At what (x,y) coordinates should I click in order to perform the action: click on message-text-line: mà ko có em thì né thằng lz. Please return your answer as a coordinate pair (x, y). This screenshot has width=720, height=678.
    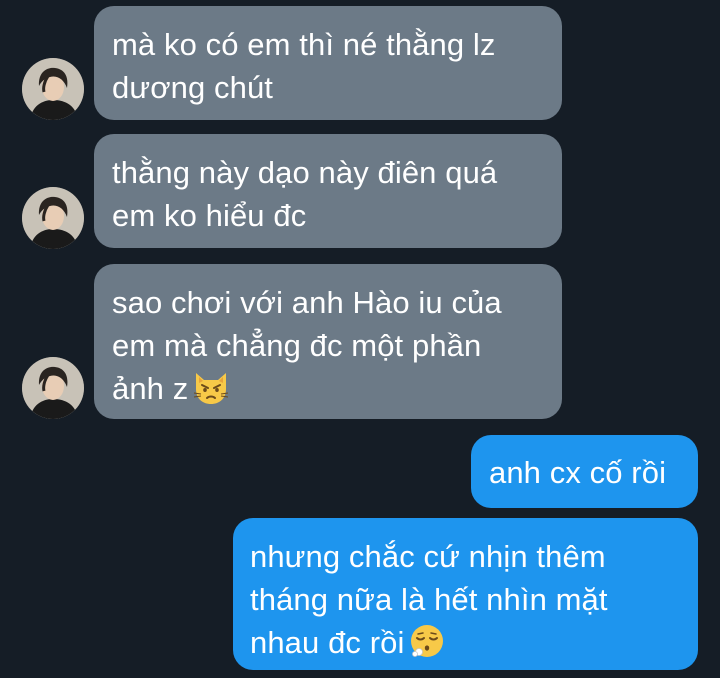
    Looking at the image, I should click on (304, 44).